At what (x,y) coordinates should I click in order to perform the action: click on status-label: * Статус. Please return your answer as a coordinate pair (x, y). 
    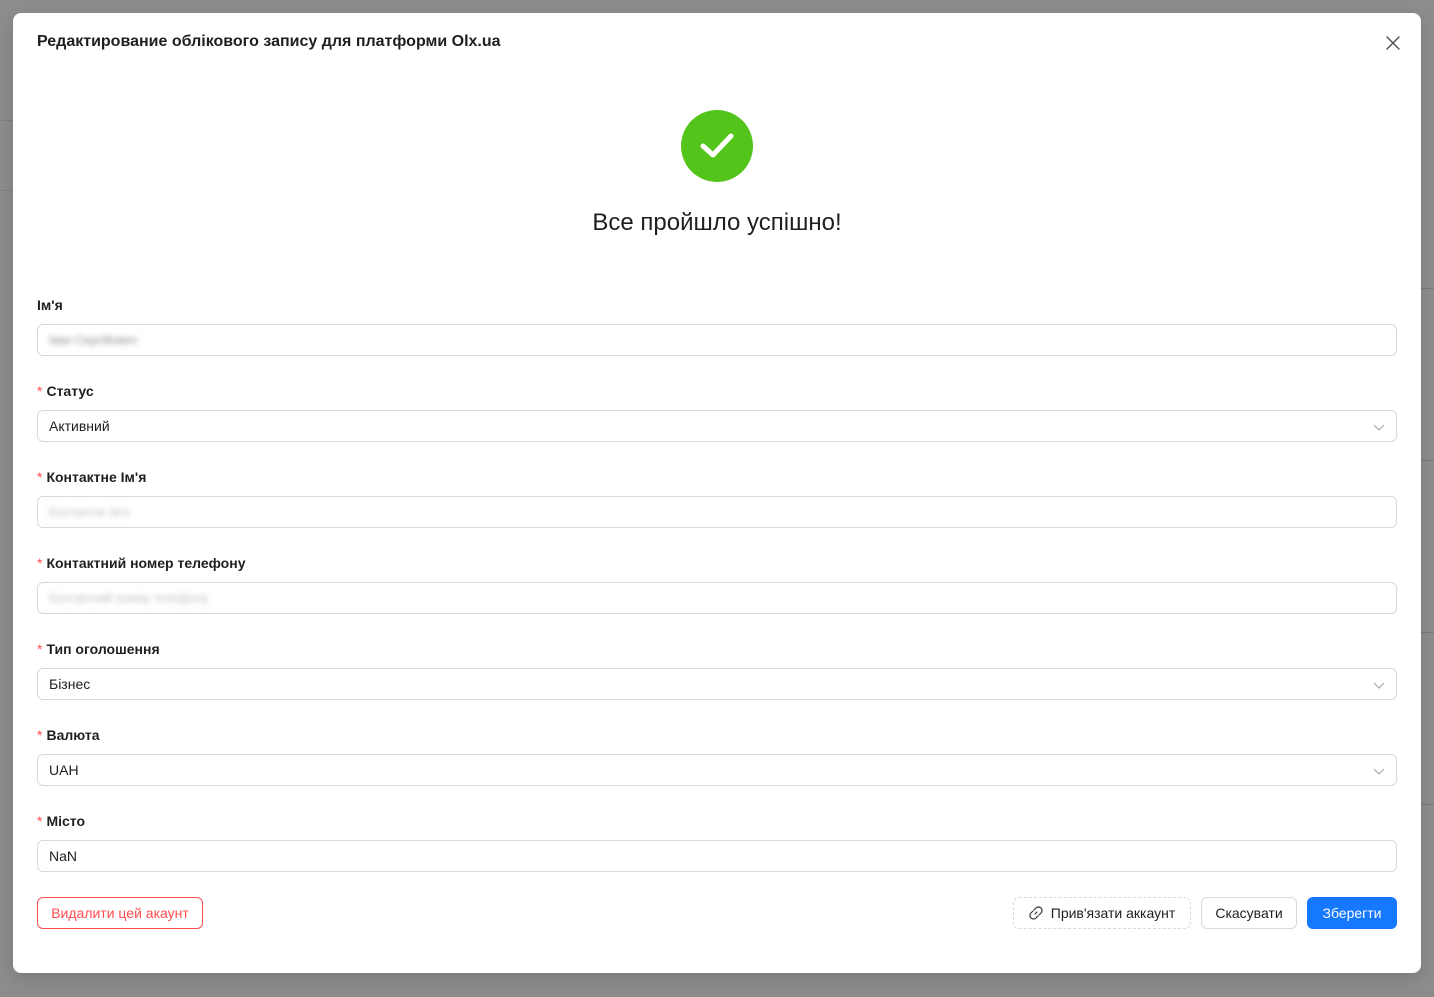
    Looking at the image, I should click on (65, 391).